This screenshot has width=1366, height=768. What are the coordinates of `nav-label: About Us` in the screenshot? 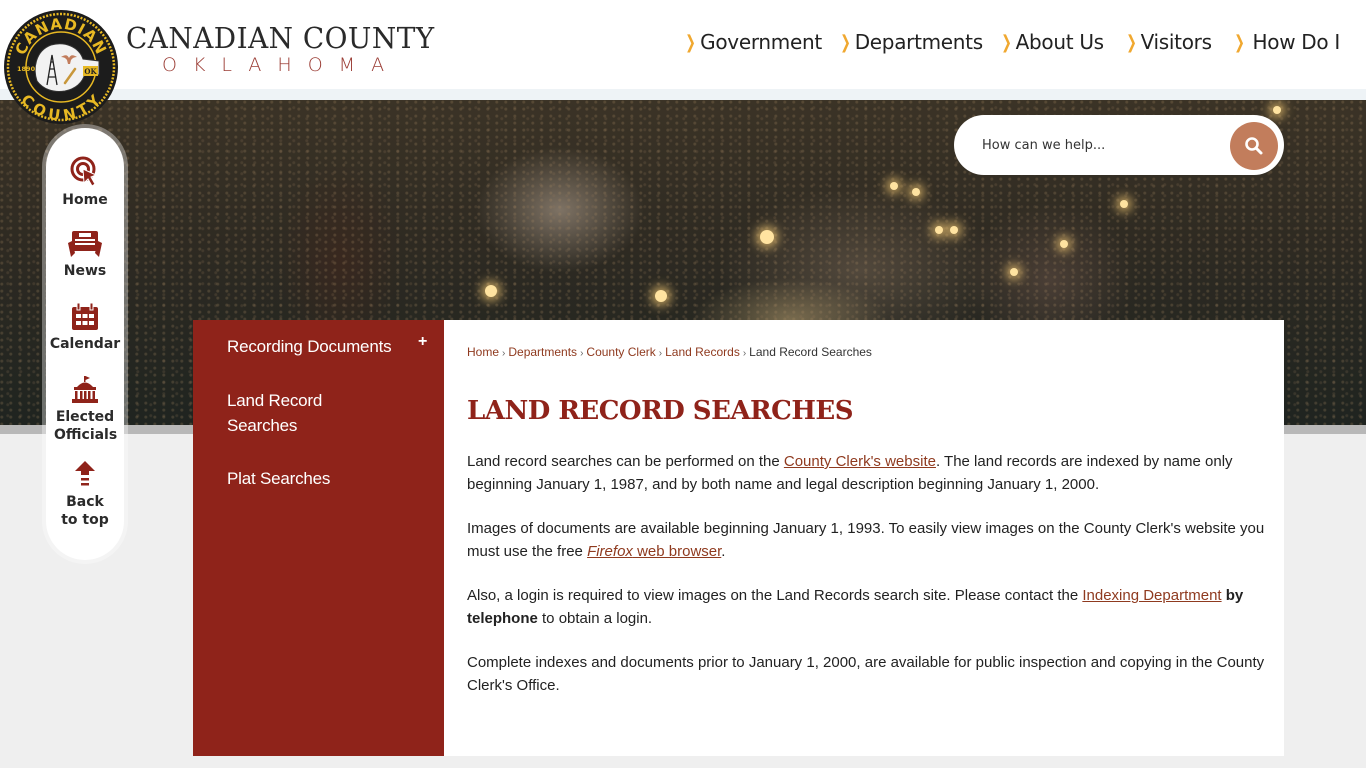 It's located at (1059, 42).